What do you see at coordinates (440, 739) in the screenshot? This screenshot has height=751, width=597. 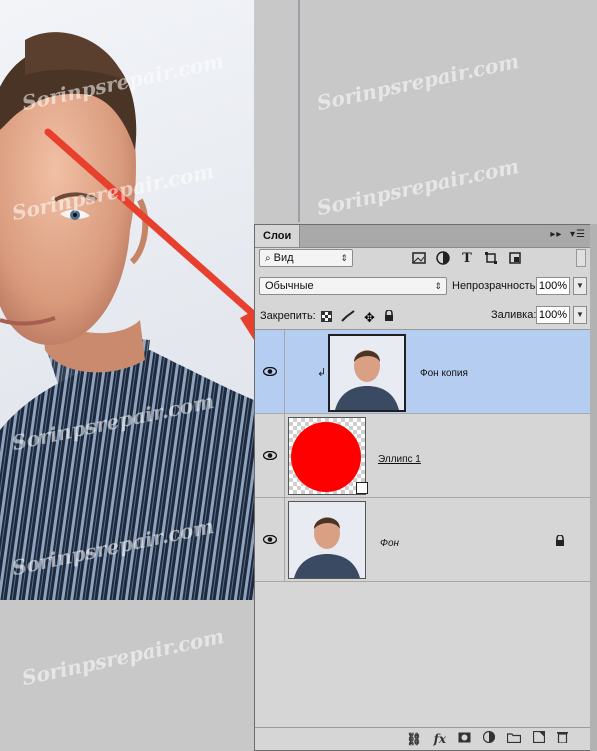 I see `fx-icon: fx` at bounding box center [440, 739].